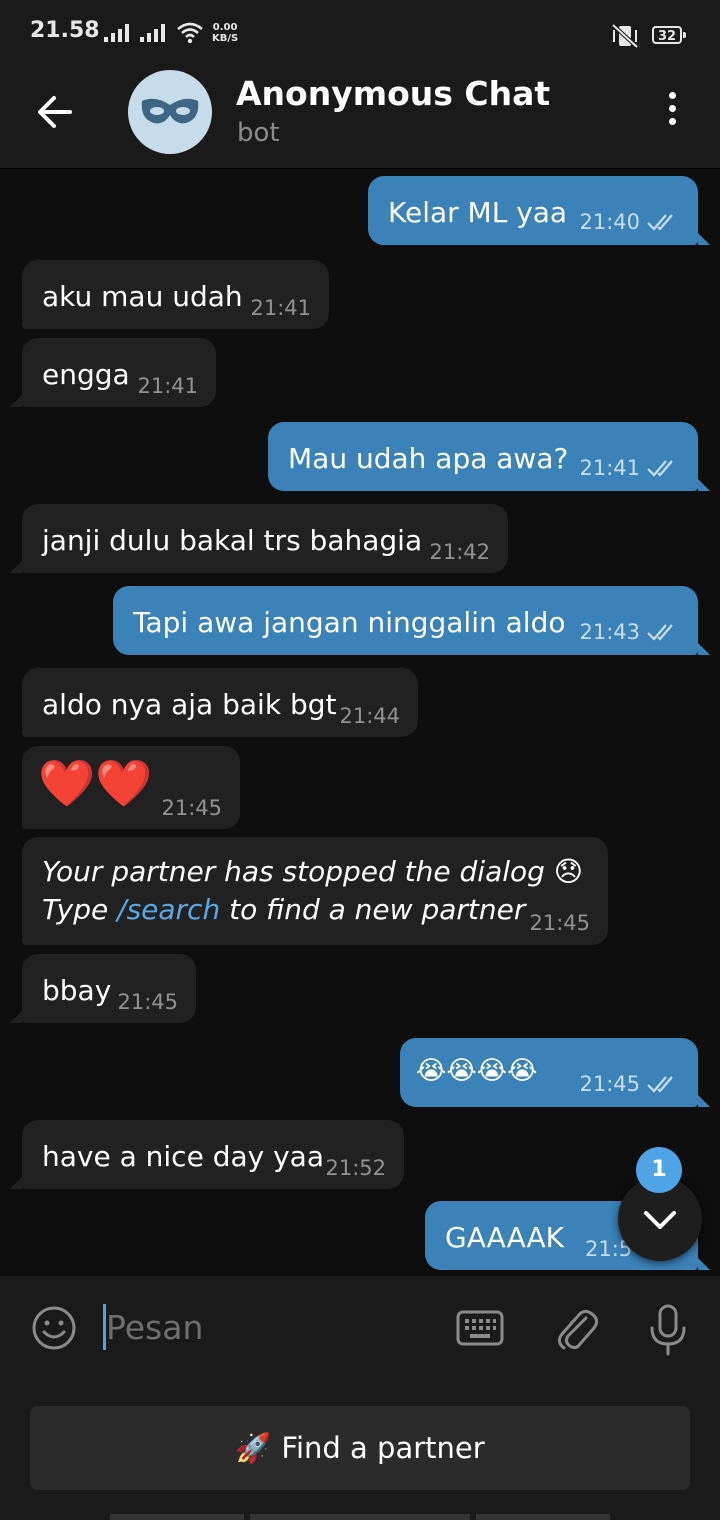 The image size is (720, 1520). I want to click on message-meta: 21:40, so click(629, 222).